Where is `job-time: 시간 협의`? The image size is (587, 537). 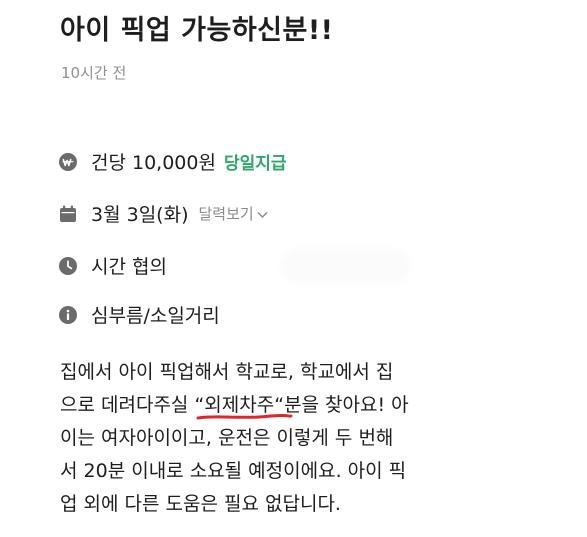 job-time: 시간 협의 is located at coordinates (129, 267).